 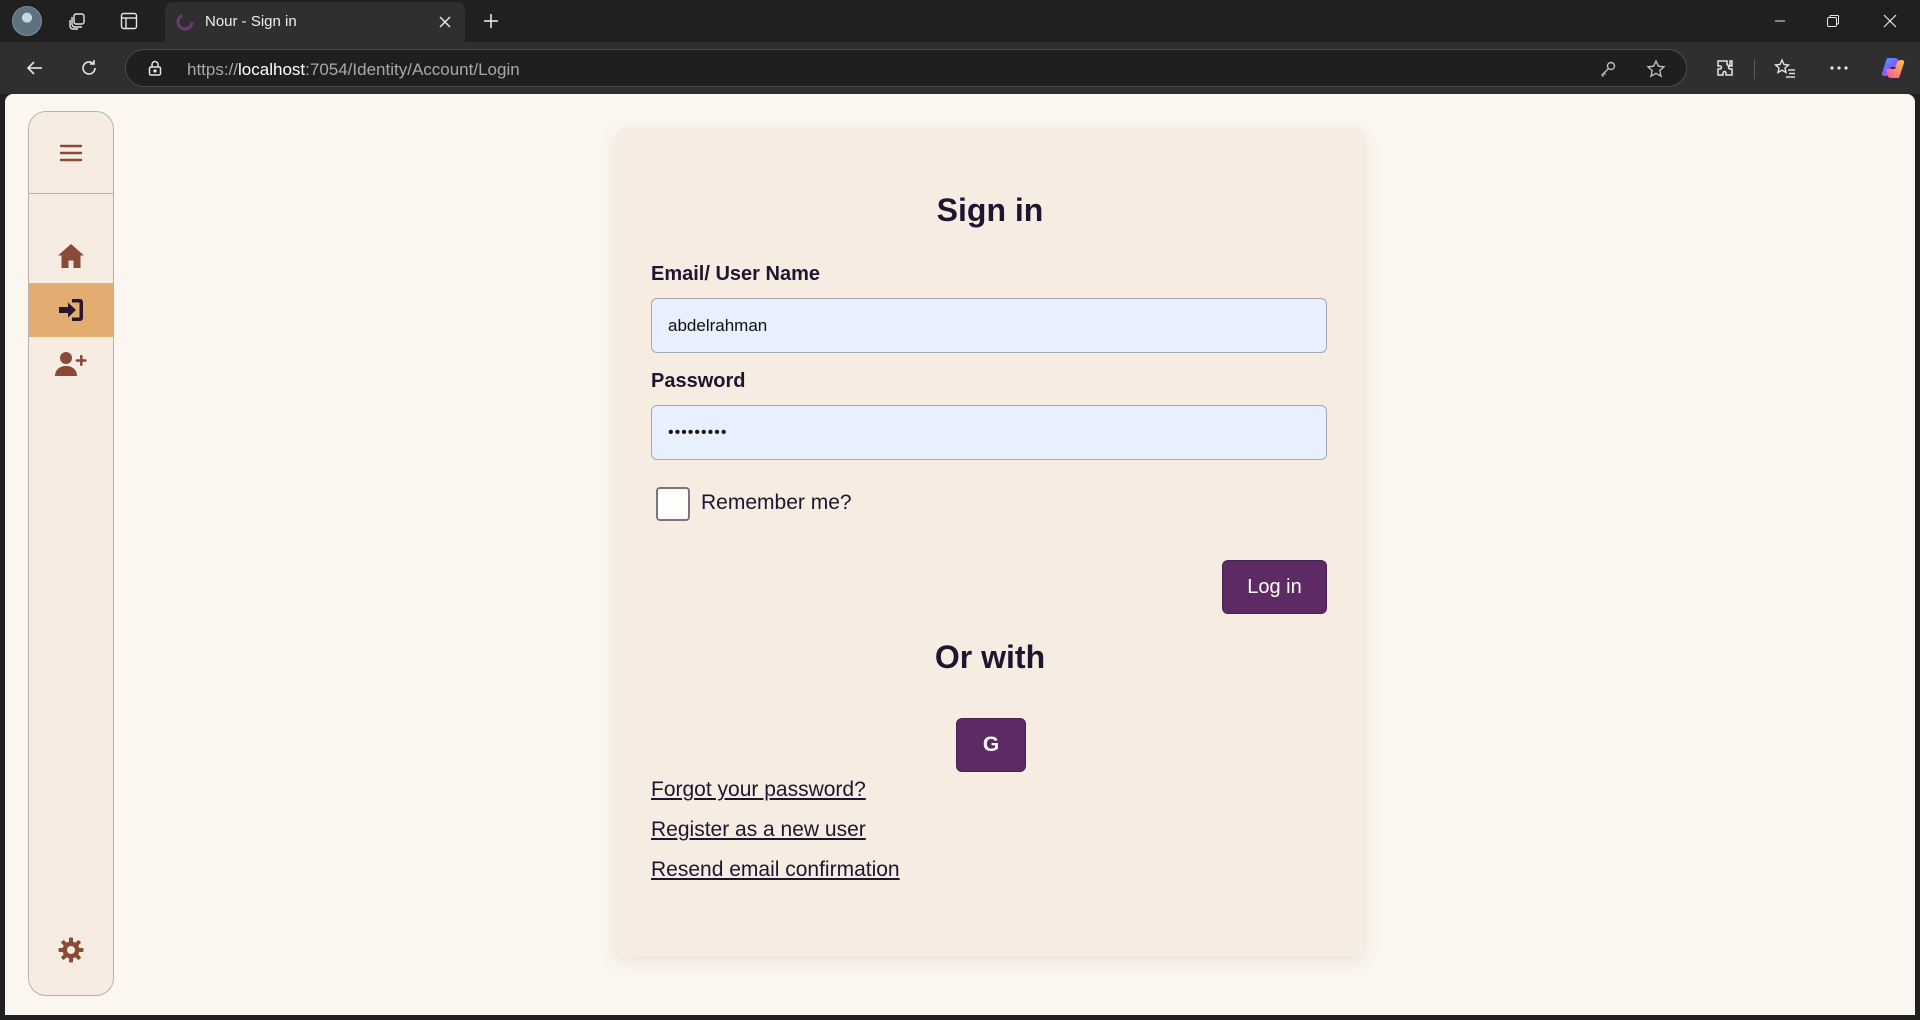 What do you see at coordinates (1890, 21) in the screenshot?
I see `close-window-icon` at bounding box center [1890, 21].